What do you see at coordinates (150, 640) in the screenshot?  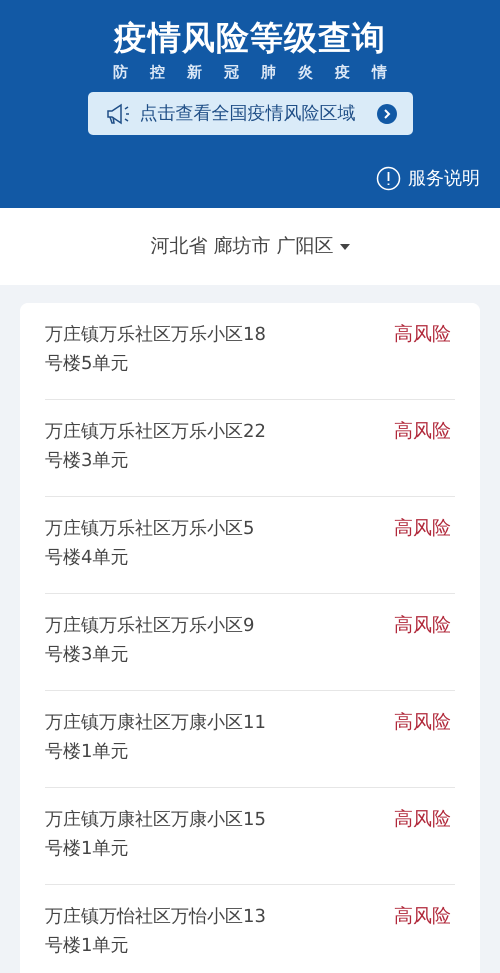 I see `area-address: 万庄镇万乐社区万乐小区9 号楼3单元` at bounding box center [150, 640].